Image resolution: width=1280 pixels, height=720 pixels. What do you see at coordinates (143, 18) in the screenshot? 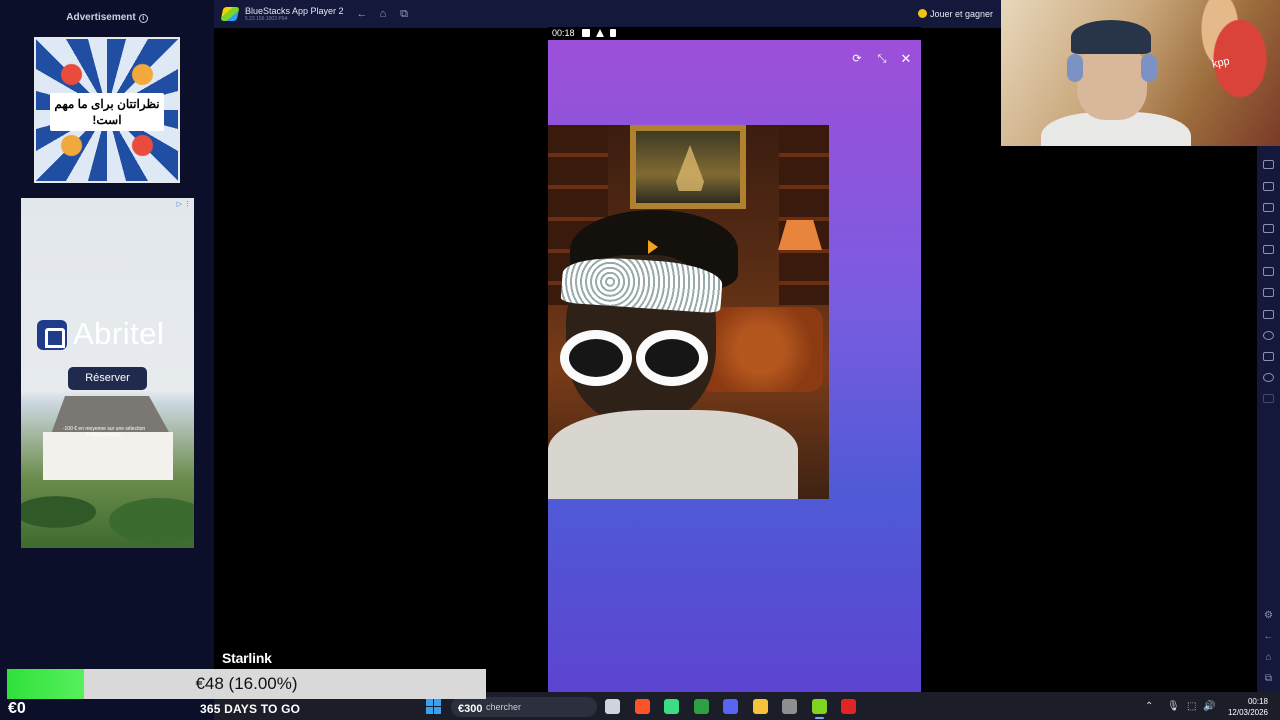
I see `info-icon: i` at bounding box center [143, 18].